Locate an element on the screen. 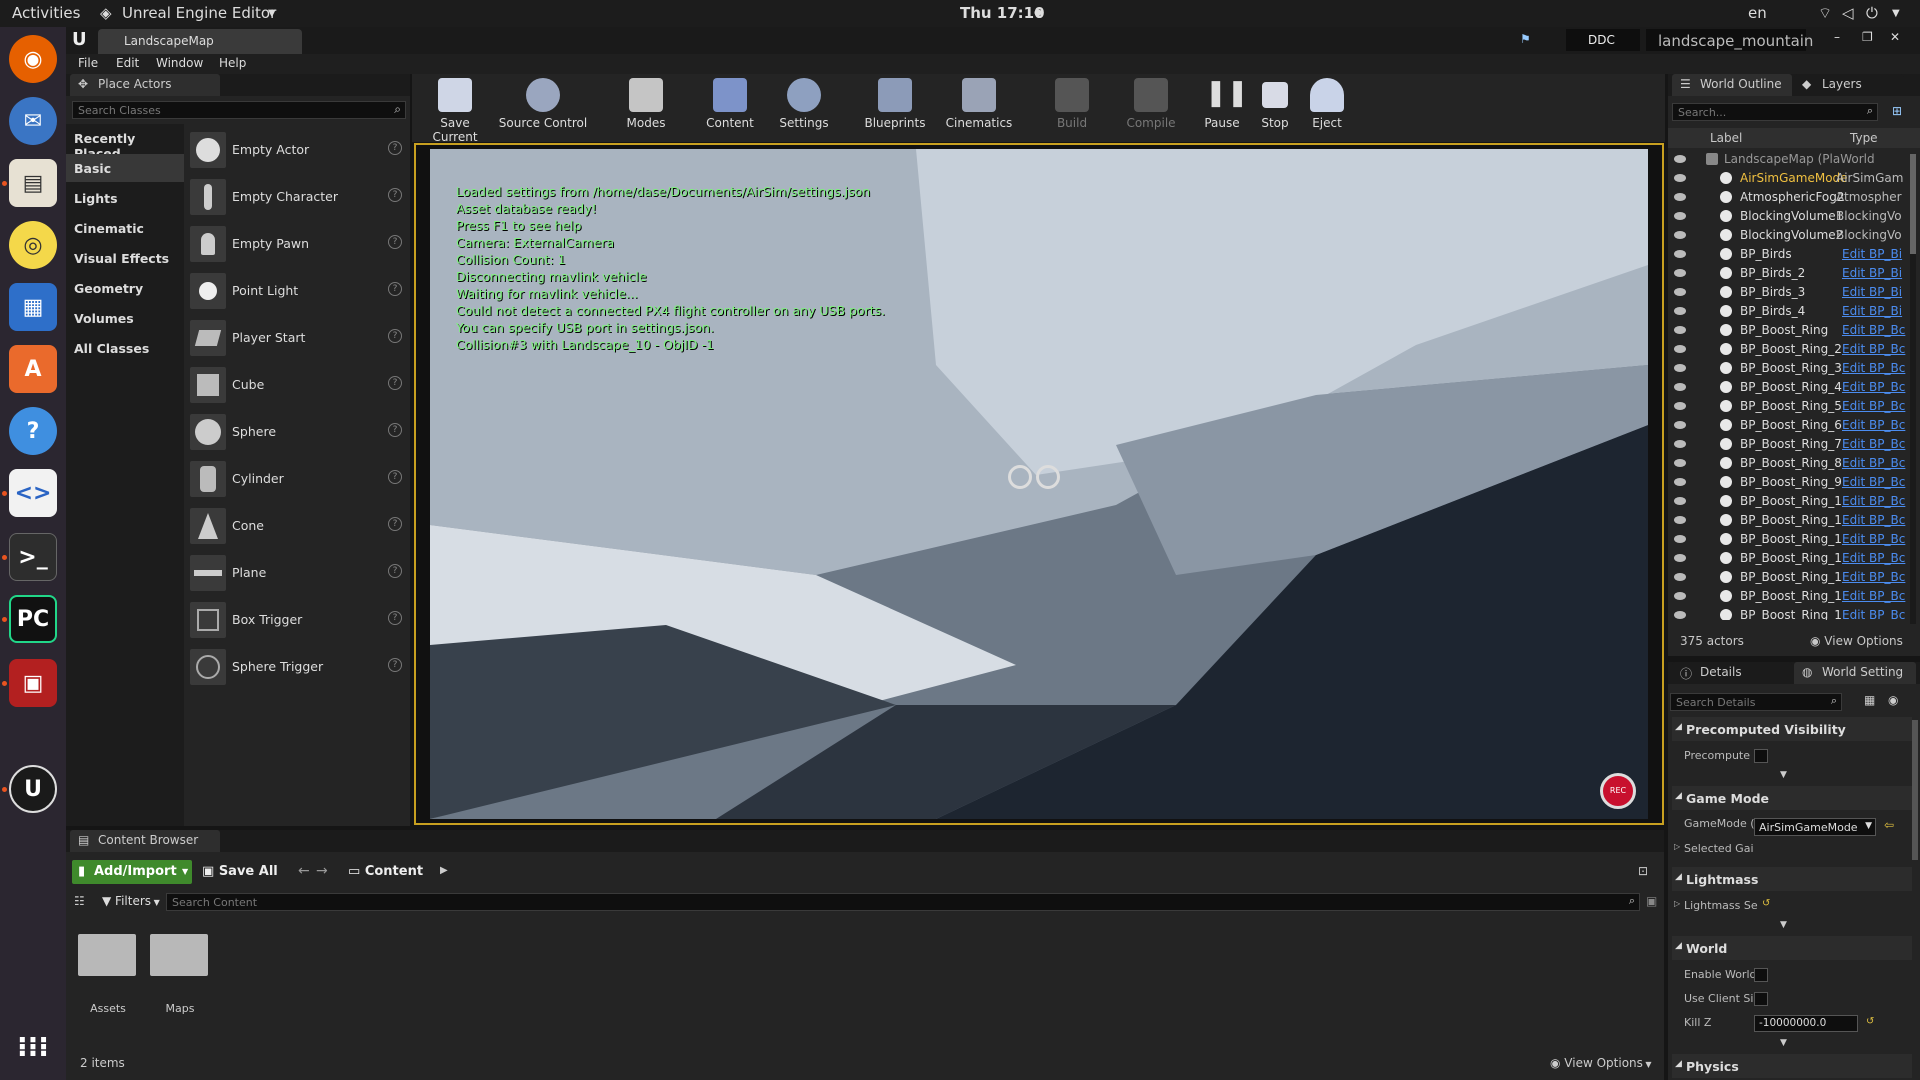 The height and width of the screenshot is (1080, 1920). build-button: Build is located at coordinates (1072, 108).